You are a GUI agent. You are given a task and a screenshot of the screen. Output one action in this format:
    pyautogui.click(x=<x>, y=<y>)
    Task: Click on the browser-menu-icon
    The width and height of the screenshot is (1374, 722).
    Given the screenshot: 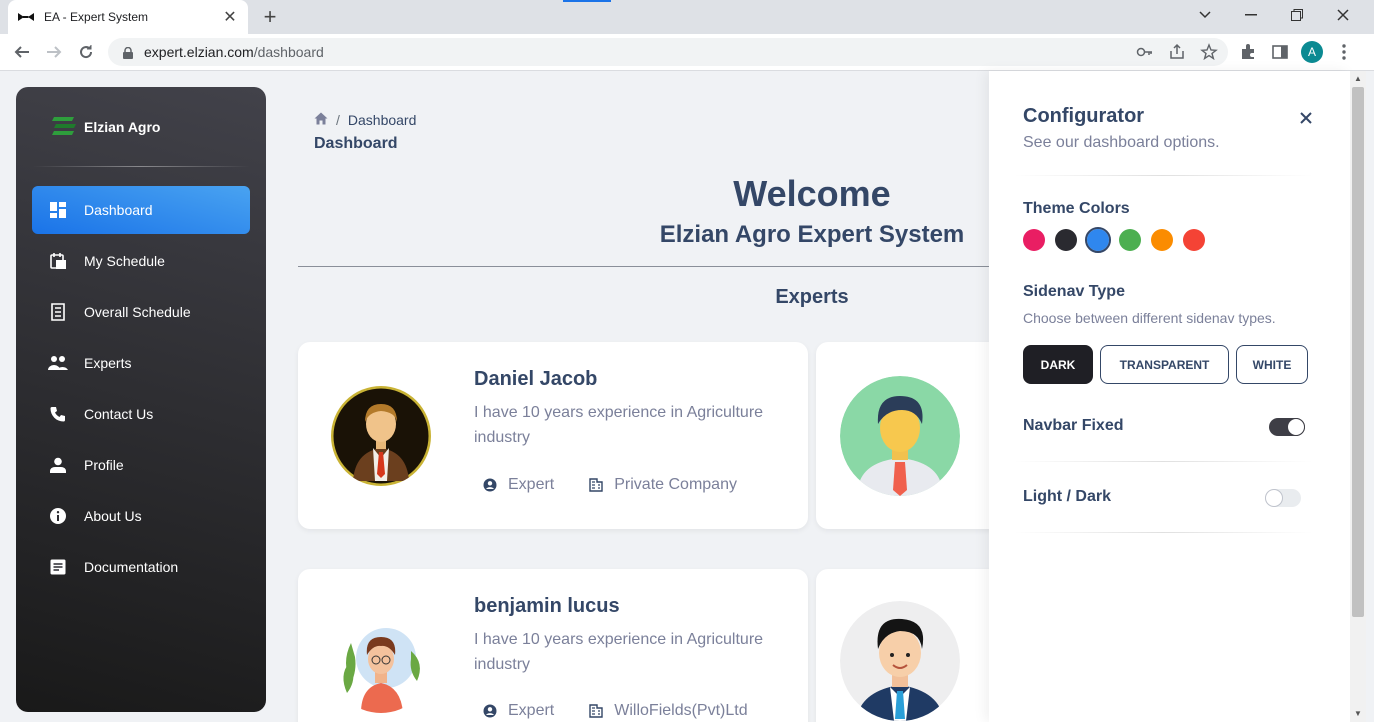 What is the action you would take?
    pyautogui.click(x=1344, y=52)
    